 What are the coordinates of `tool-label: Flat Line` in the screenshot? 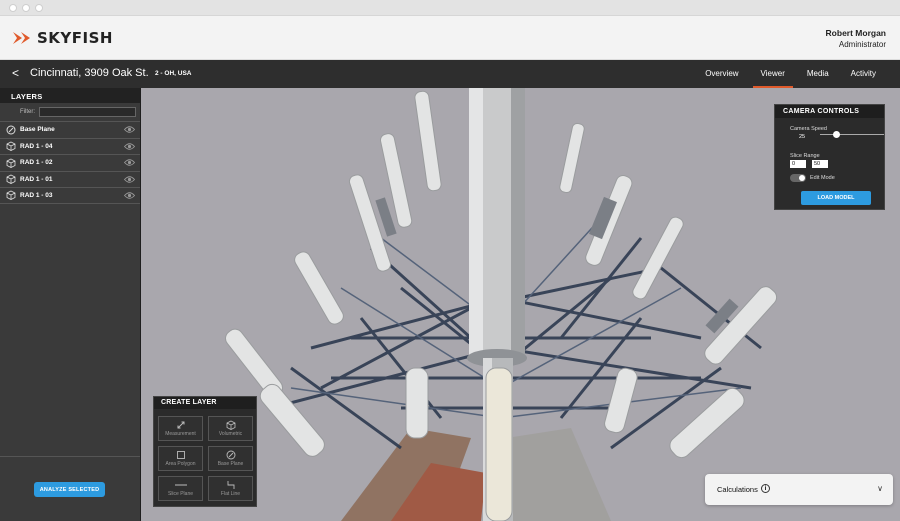 It's located at (230, 494).